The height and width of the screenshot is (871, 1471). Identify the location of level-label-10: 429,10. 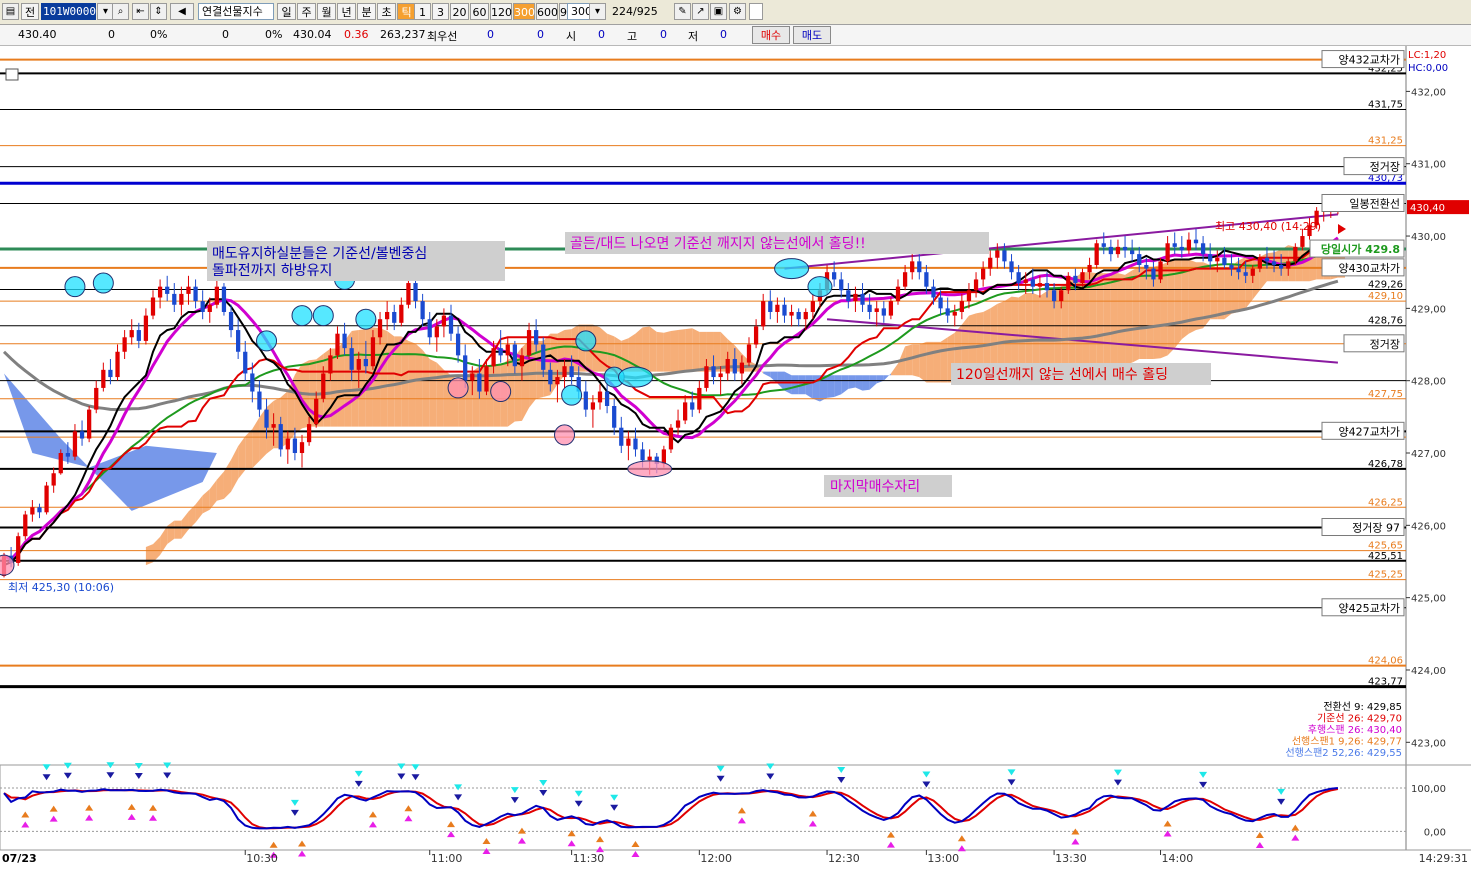
(1385, 296).